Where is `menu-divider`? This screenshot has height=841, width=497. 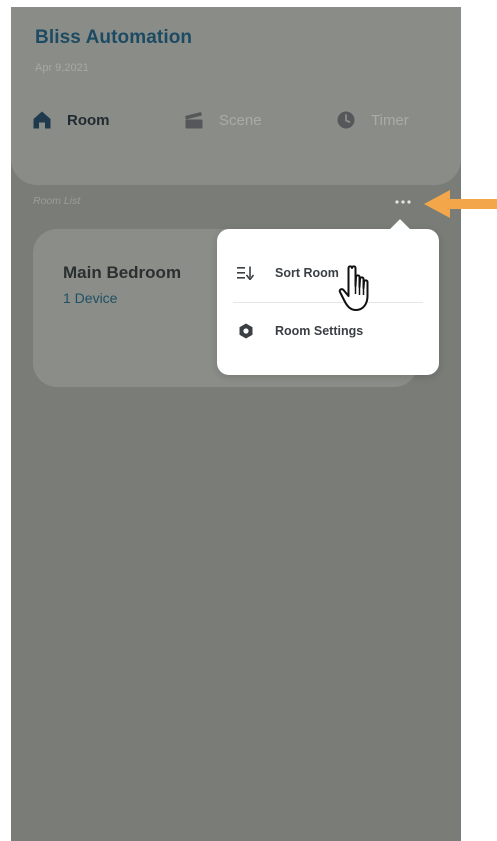
menu-divider is located at coordinates (328, 302).